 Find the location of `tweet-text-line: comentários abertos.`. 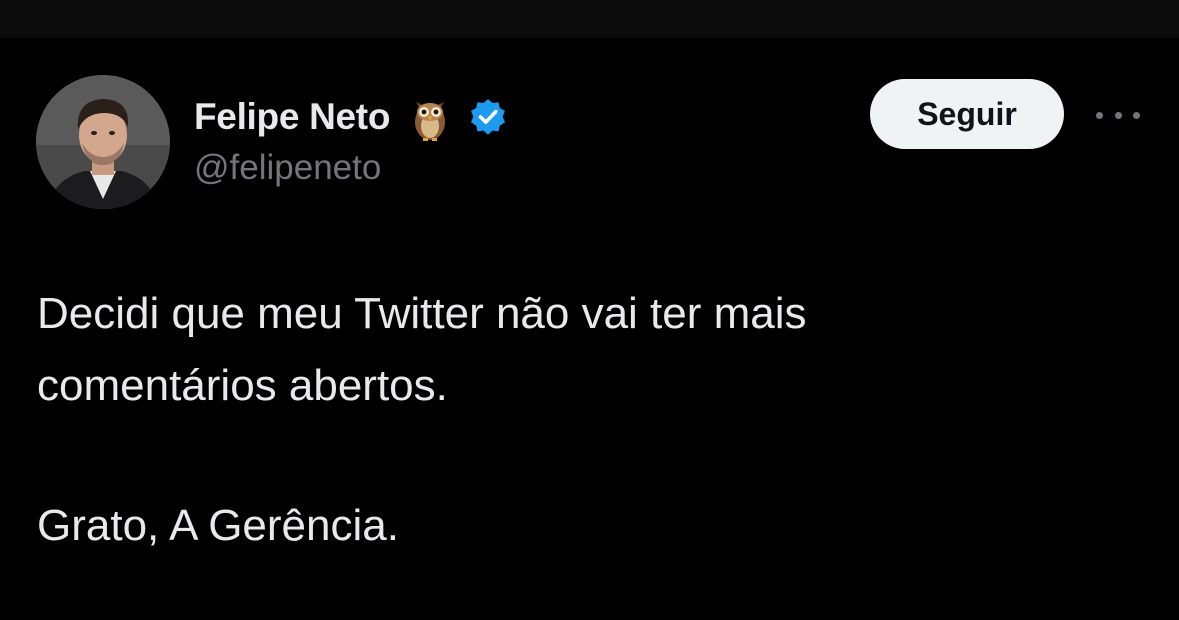

tweet-text-line: comentários abertos. is located at coordinates (242, 385).